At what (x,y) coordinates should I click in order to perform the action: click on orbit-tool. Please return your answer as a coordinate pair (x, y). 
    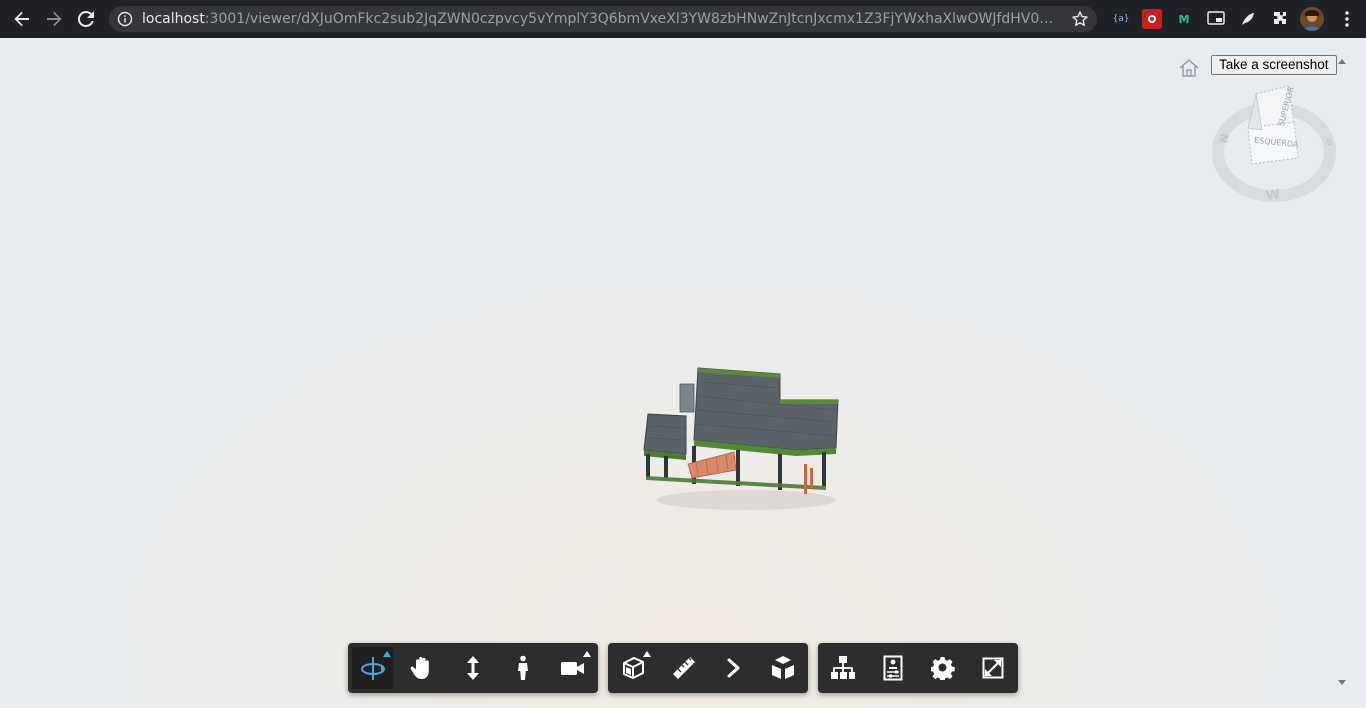
    Looking at the image, I should click on (373, 668).